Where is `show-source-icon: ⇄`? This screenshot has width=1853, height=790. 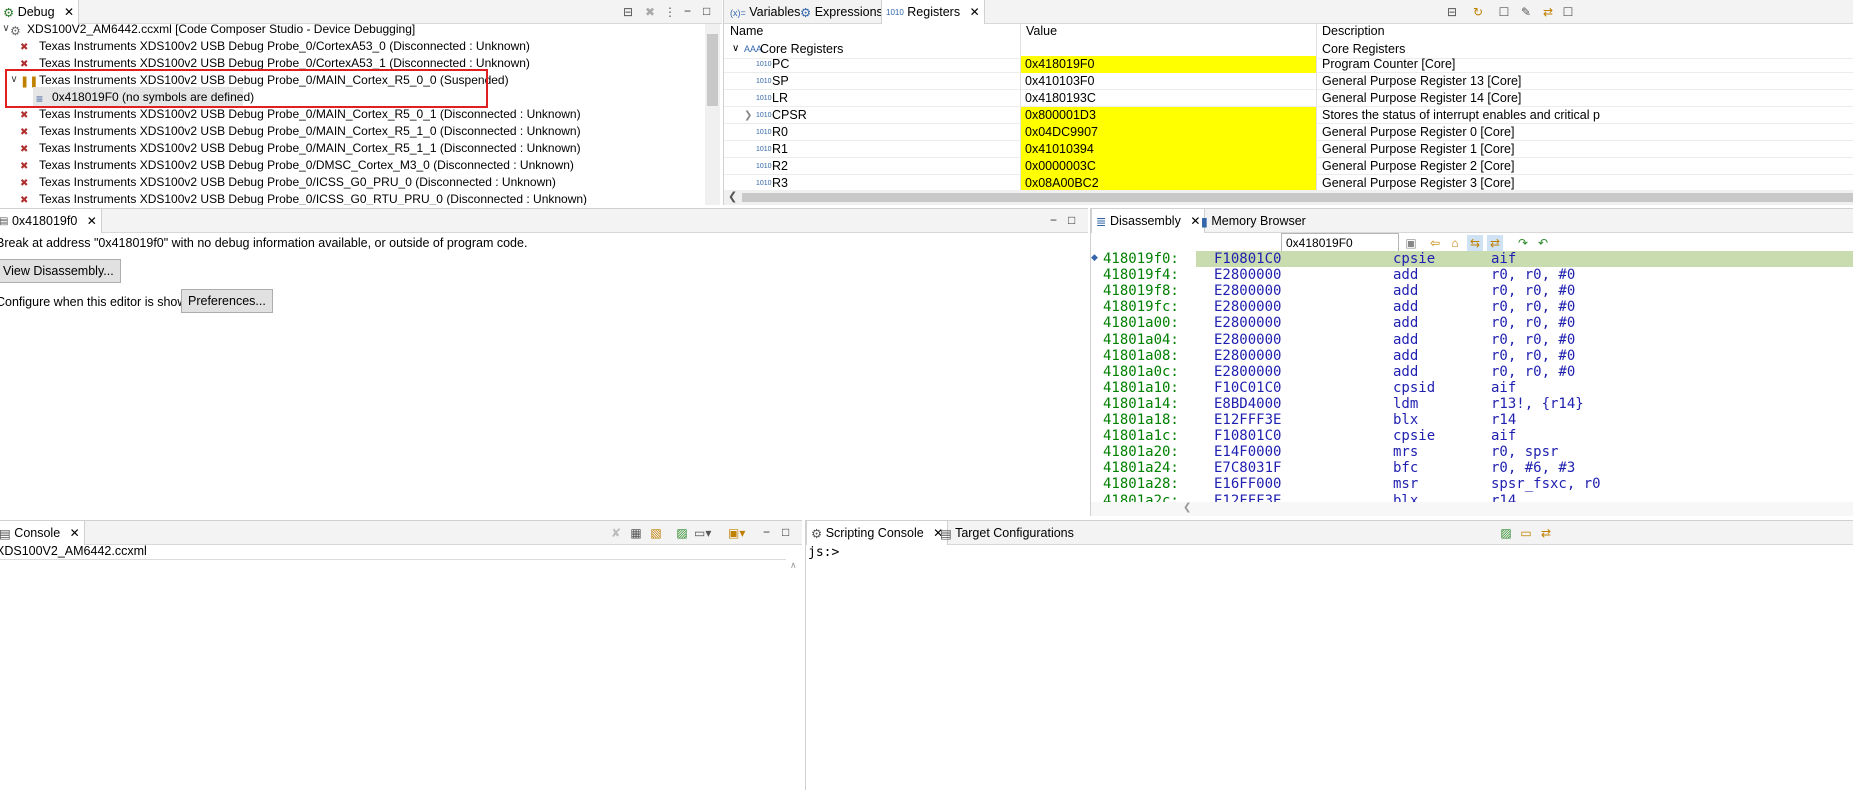
show-source-icon: ⇄ is located at coordinates (1495, 243).